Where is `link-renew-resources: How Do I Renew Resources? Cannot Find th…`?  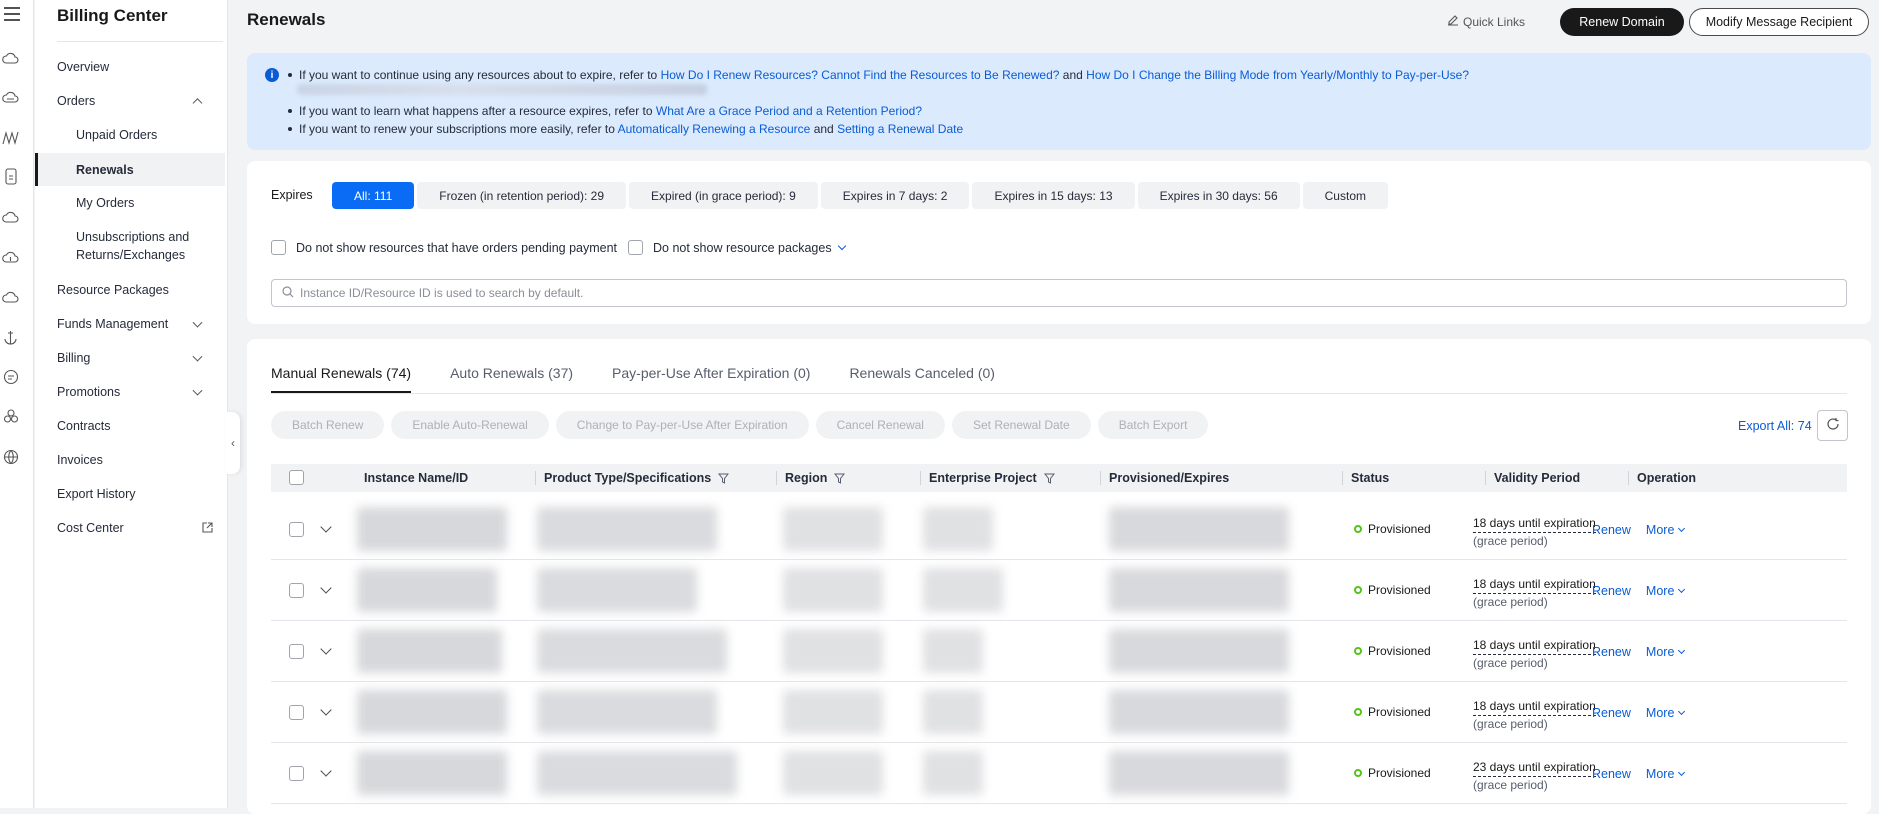
link-renew-resources: How Do I Renew Resources? Cannot Find th… is located at coordinates (860, 75).